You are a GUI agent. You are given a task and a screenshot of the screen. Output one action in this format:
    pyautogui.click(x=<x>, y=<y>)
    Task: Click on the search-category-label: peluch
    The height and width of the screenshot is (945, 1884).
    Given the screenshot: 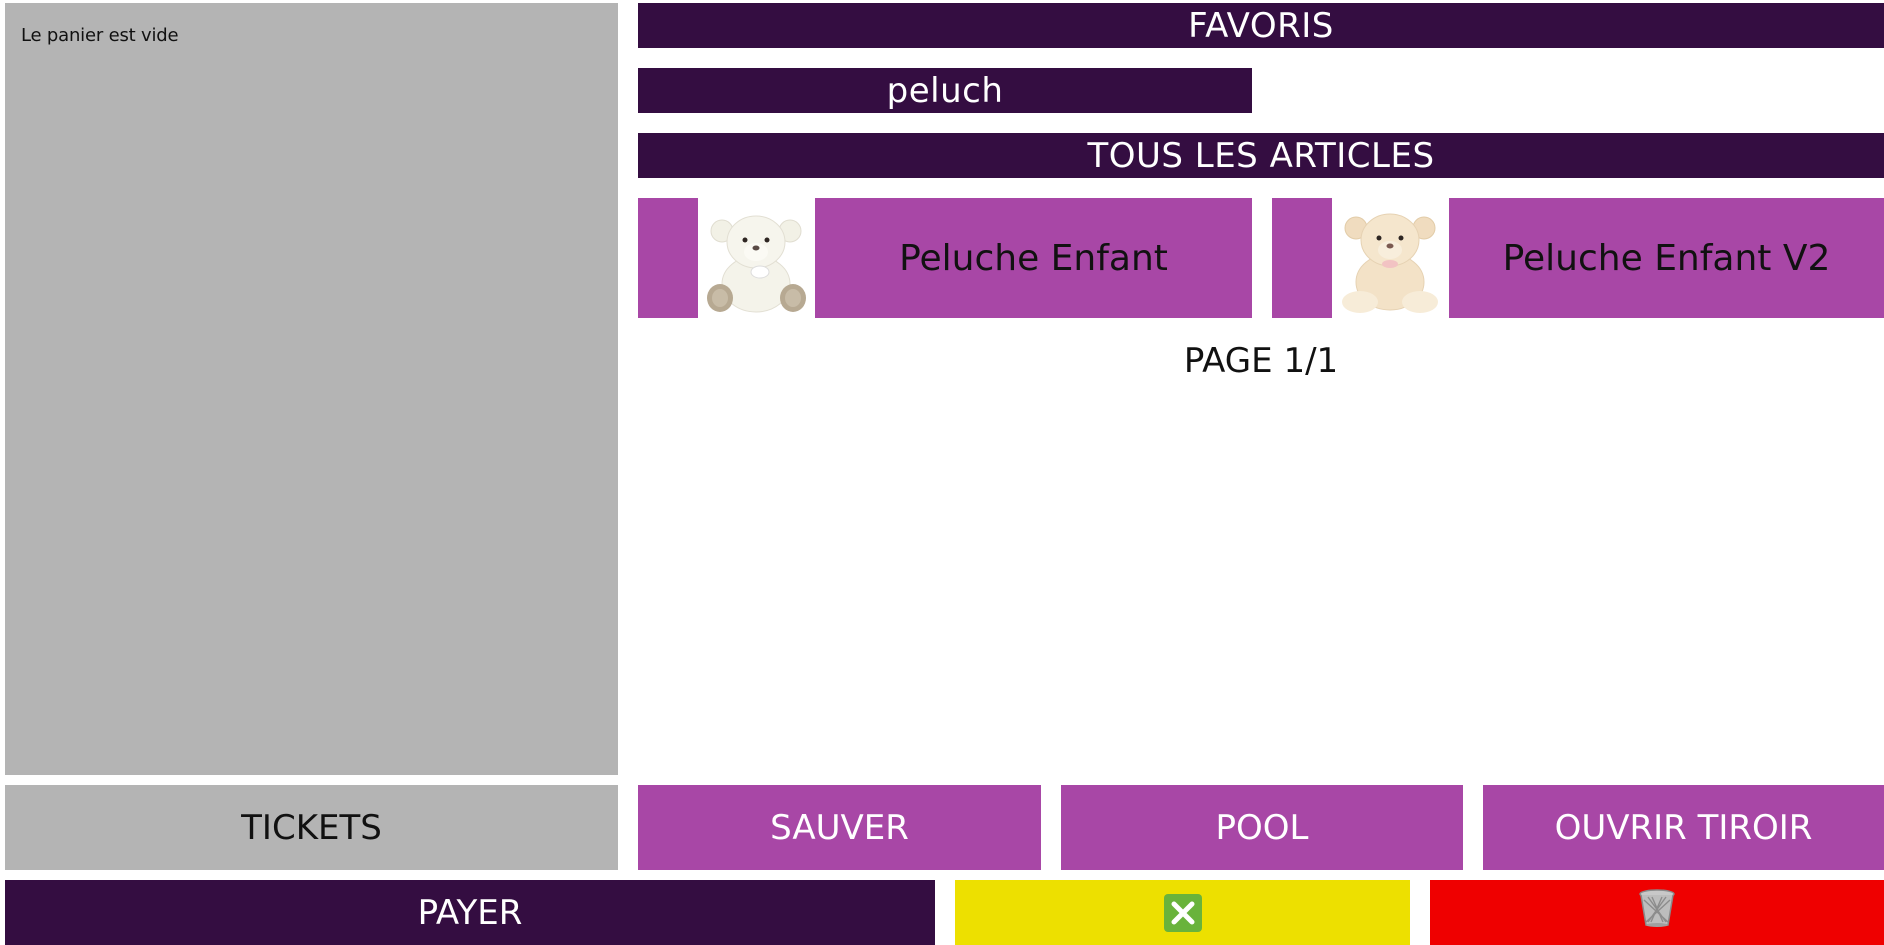 What is the action you would take?
    pyautogui.click(x=945, y=90)
    